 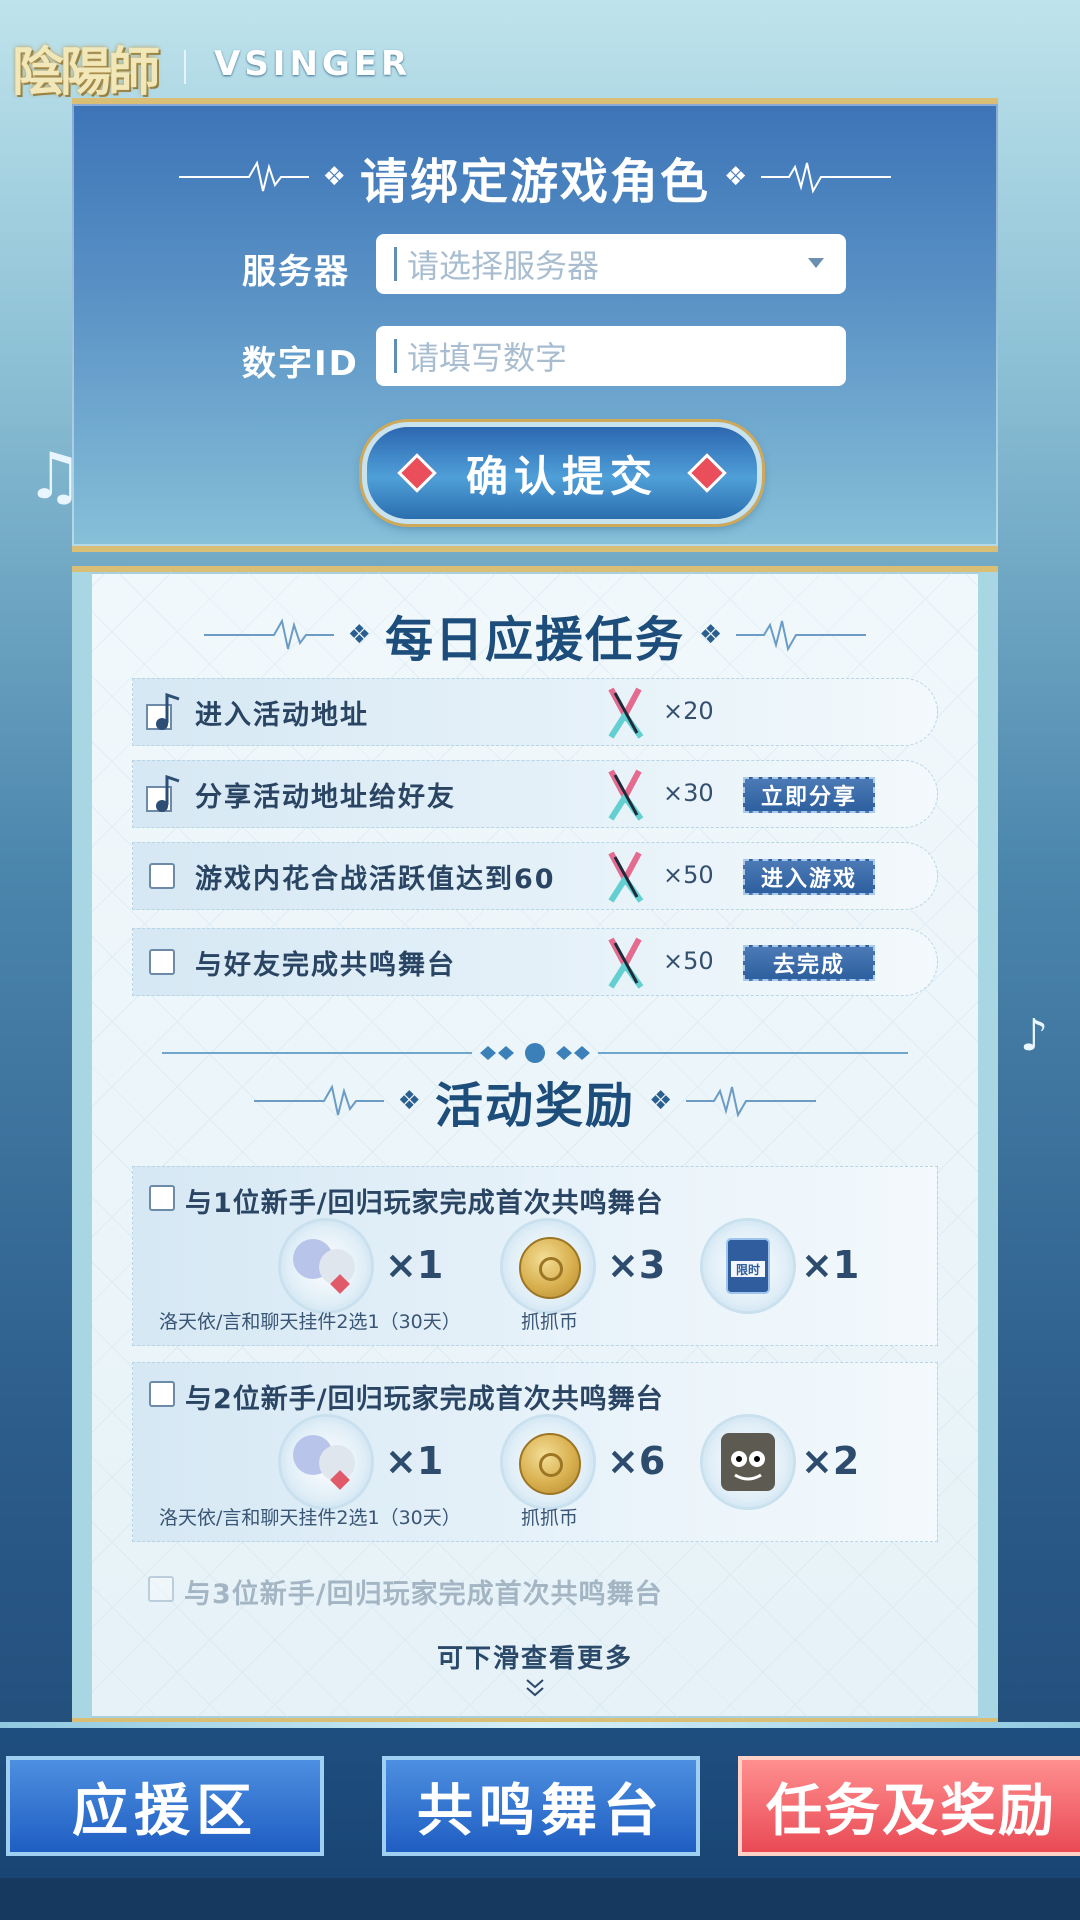 I want to click on nav-top-line, so click(x=540, y=1725).